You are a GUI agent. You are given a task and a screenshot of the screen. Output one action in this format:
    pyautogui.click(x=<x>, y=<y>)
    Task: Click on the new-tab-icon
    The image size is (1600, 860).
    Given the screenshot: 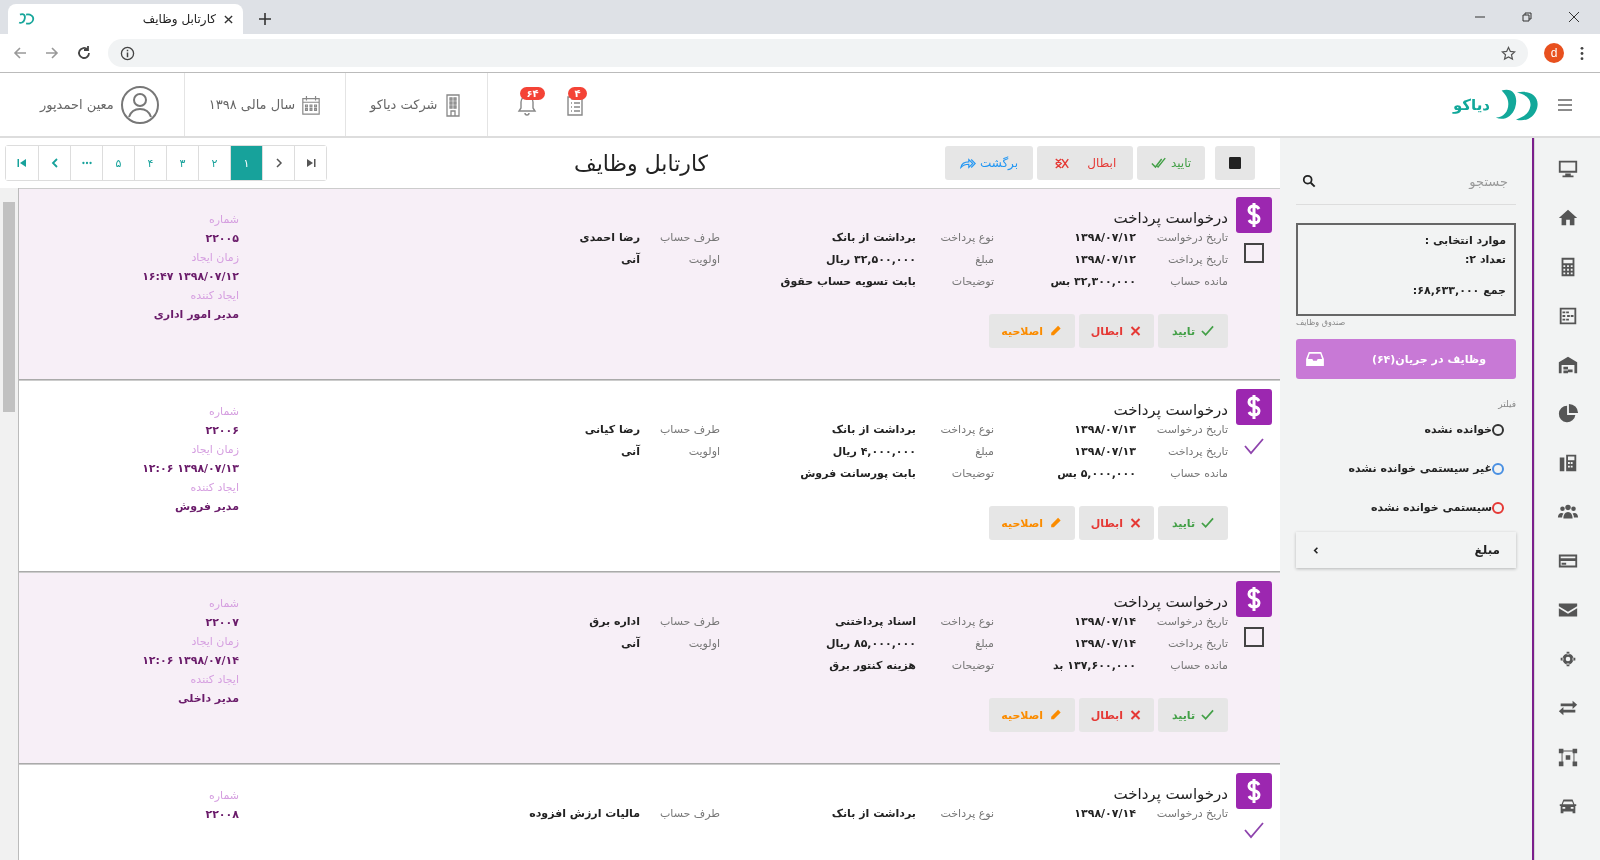 What is the action you would take?
    pyautogui.click(x=265, y=19)
    